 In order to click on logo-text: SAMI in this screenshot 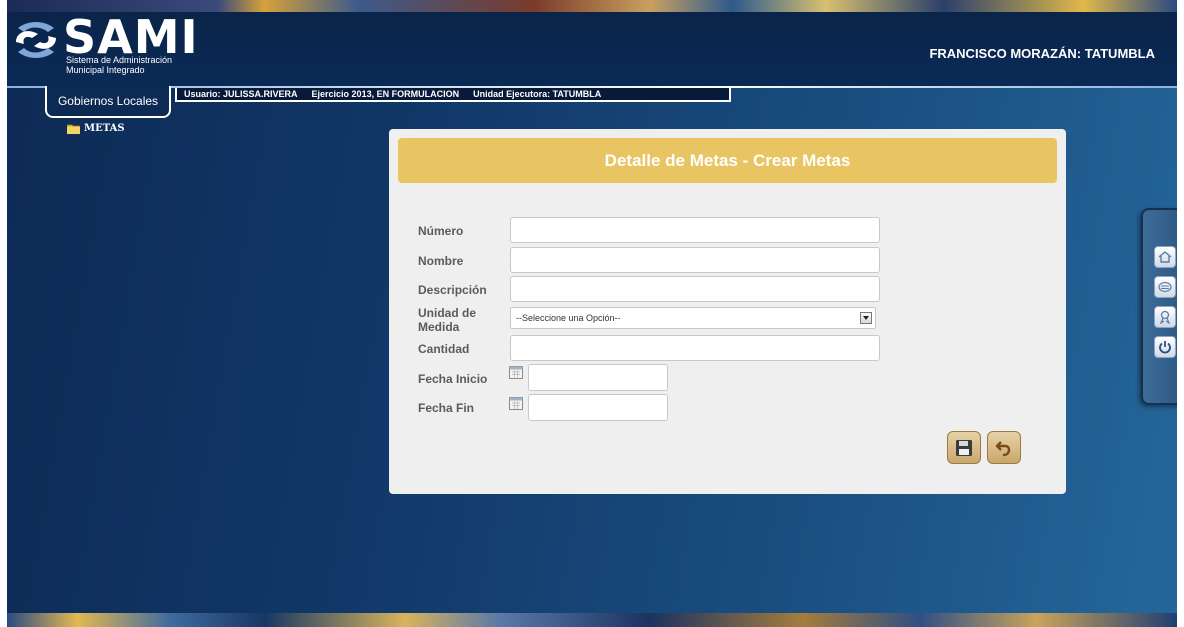, I will do `click(131, 37)`.